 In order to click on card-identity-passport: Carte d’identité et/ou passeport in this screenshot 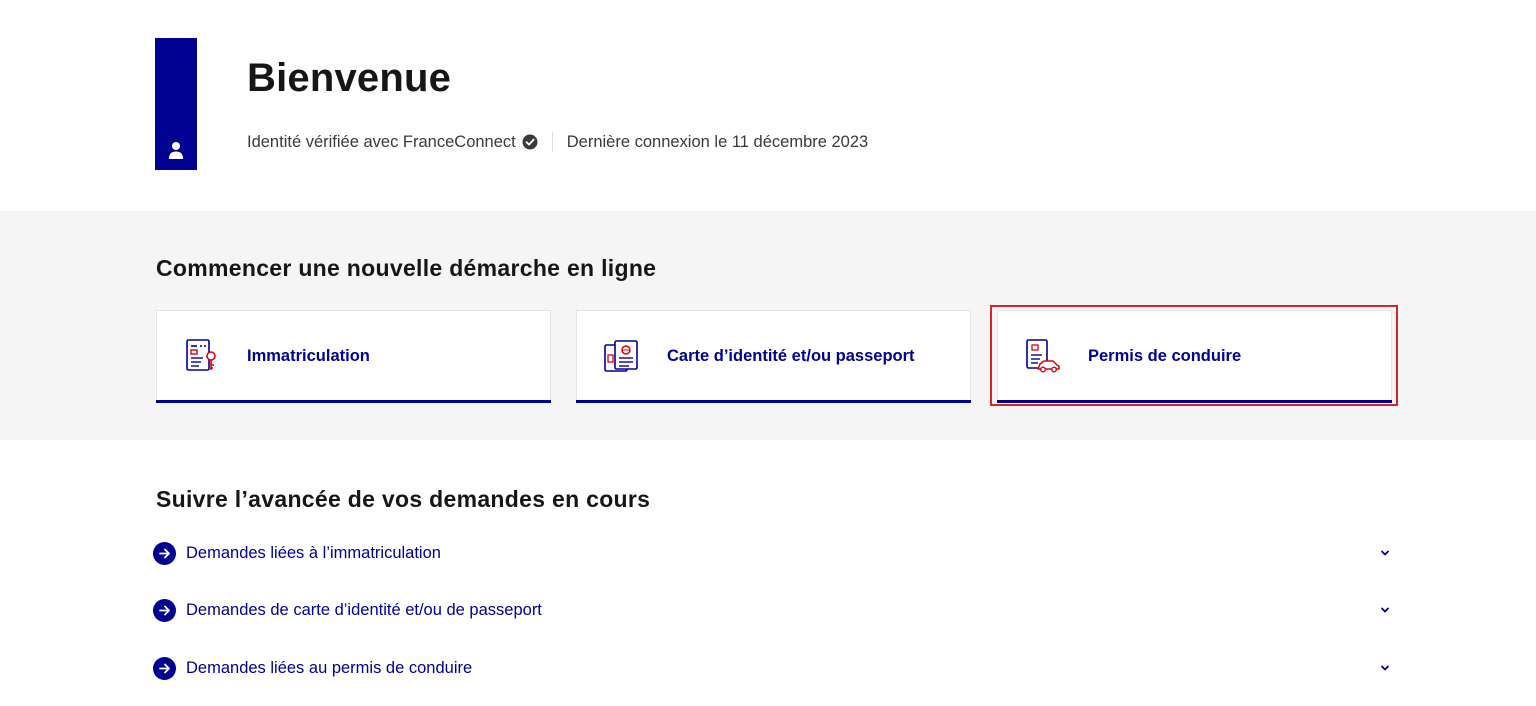, I will do `click(773, 356)`.